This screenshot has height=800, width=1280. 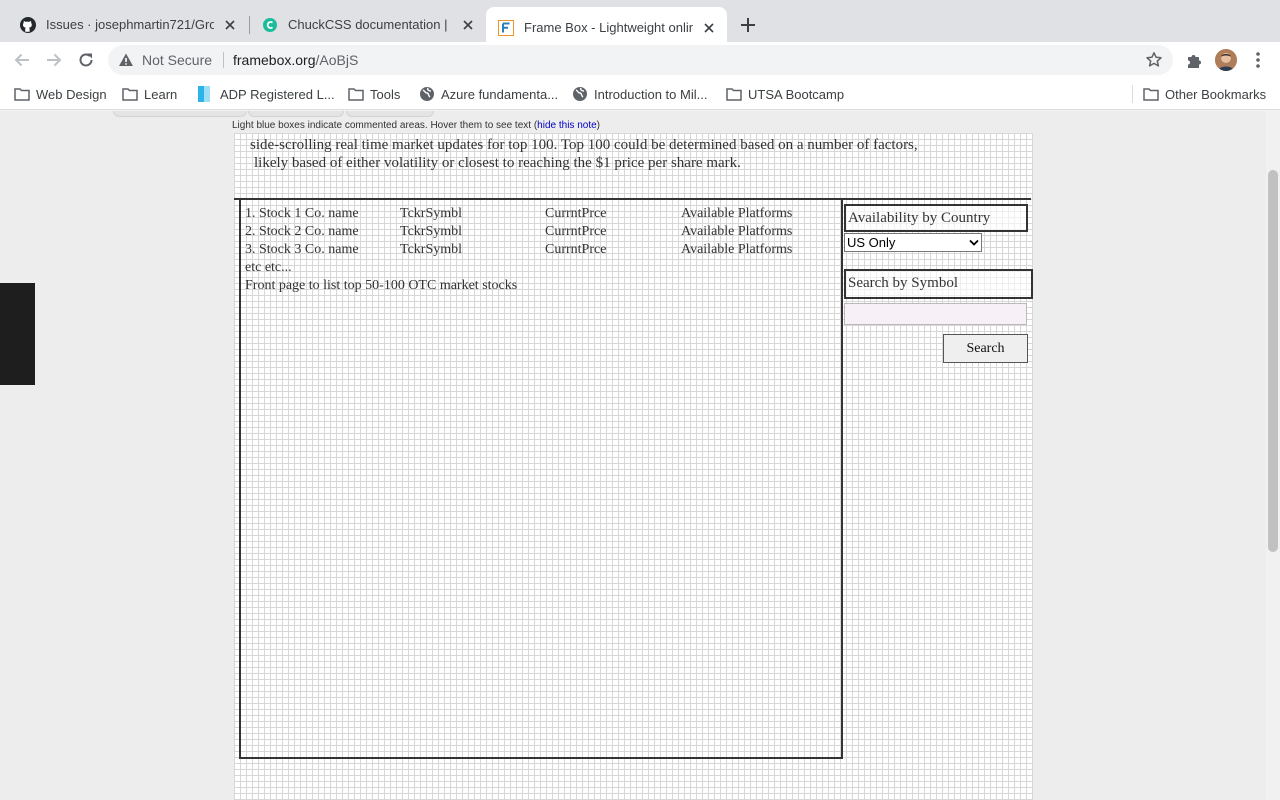 I want to click on kebab-menu-icon, so click(x=1258, y=60).